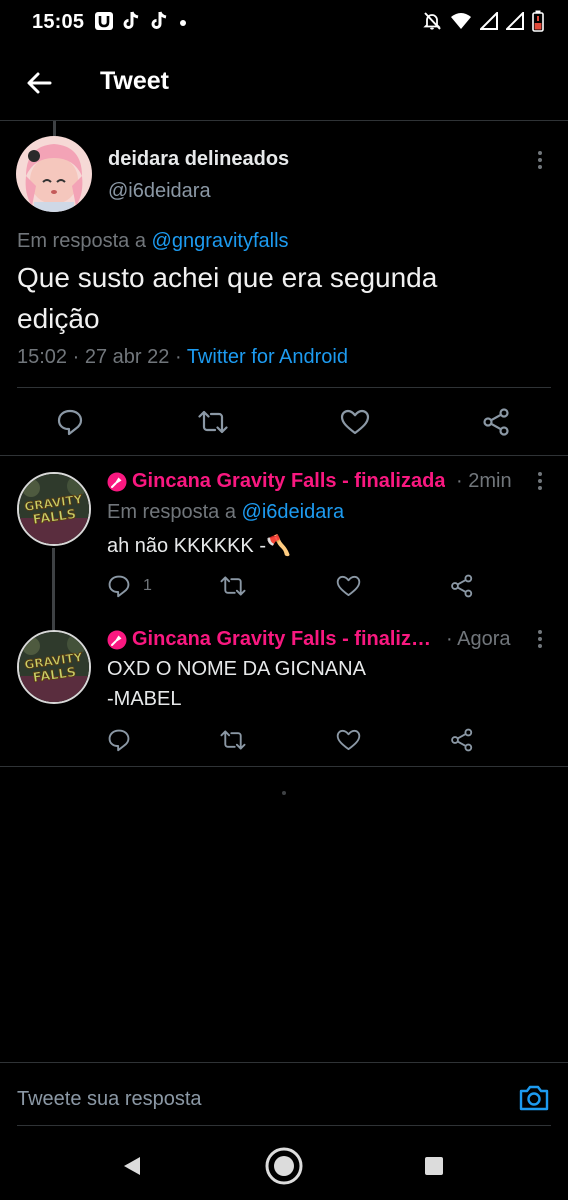  What do you see at coordinates (144, 699) in the screenshot?
I see `reply-text-line: -MABEL` at bounding box center [144, 699].